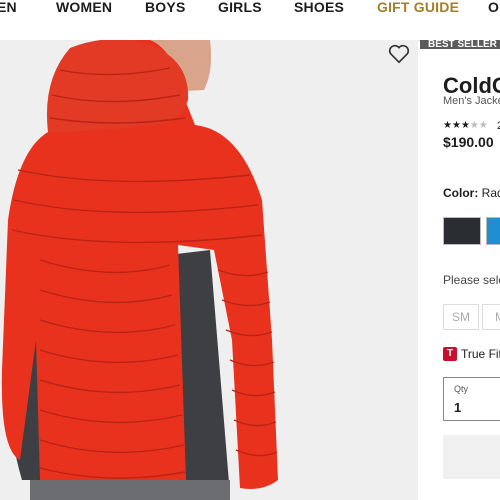  What do you see at coordinates (468, 142) in the screenshot?
I see `product-price: $190.00` at bounding box center [468, 142].